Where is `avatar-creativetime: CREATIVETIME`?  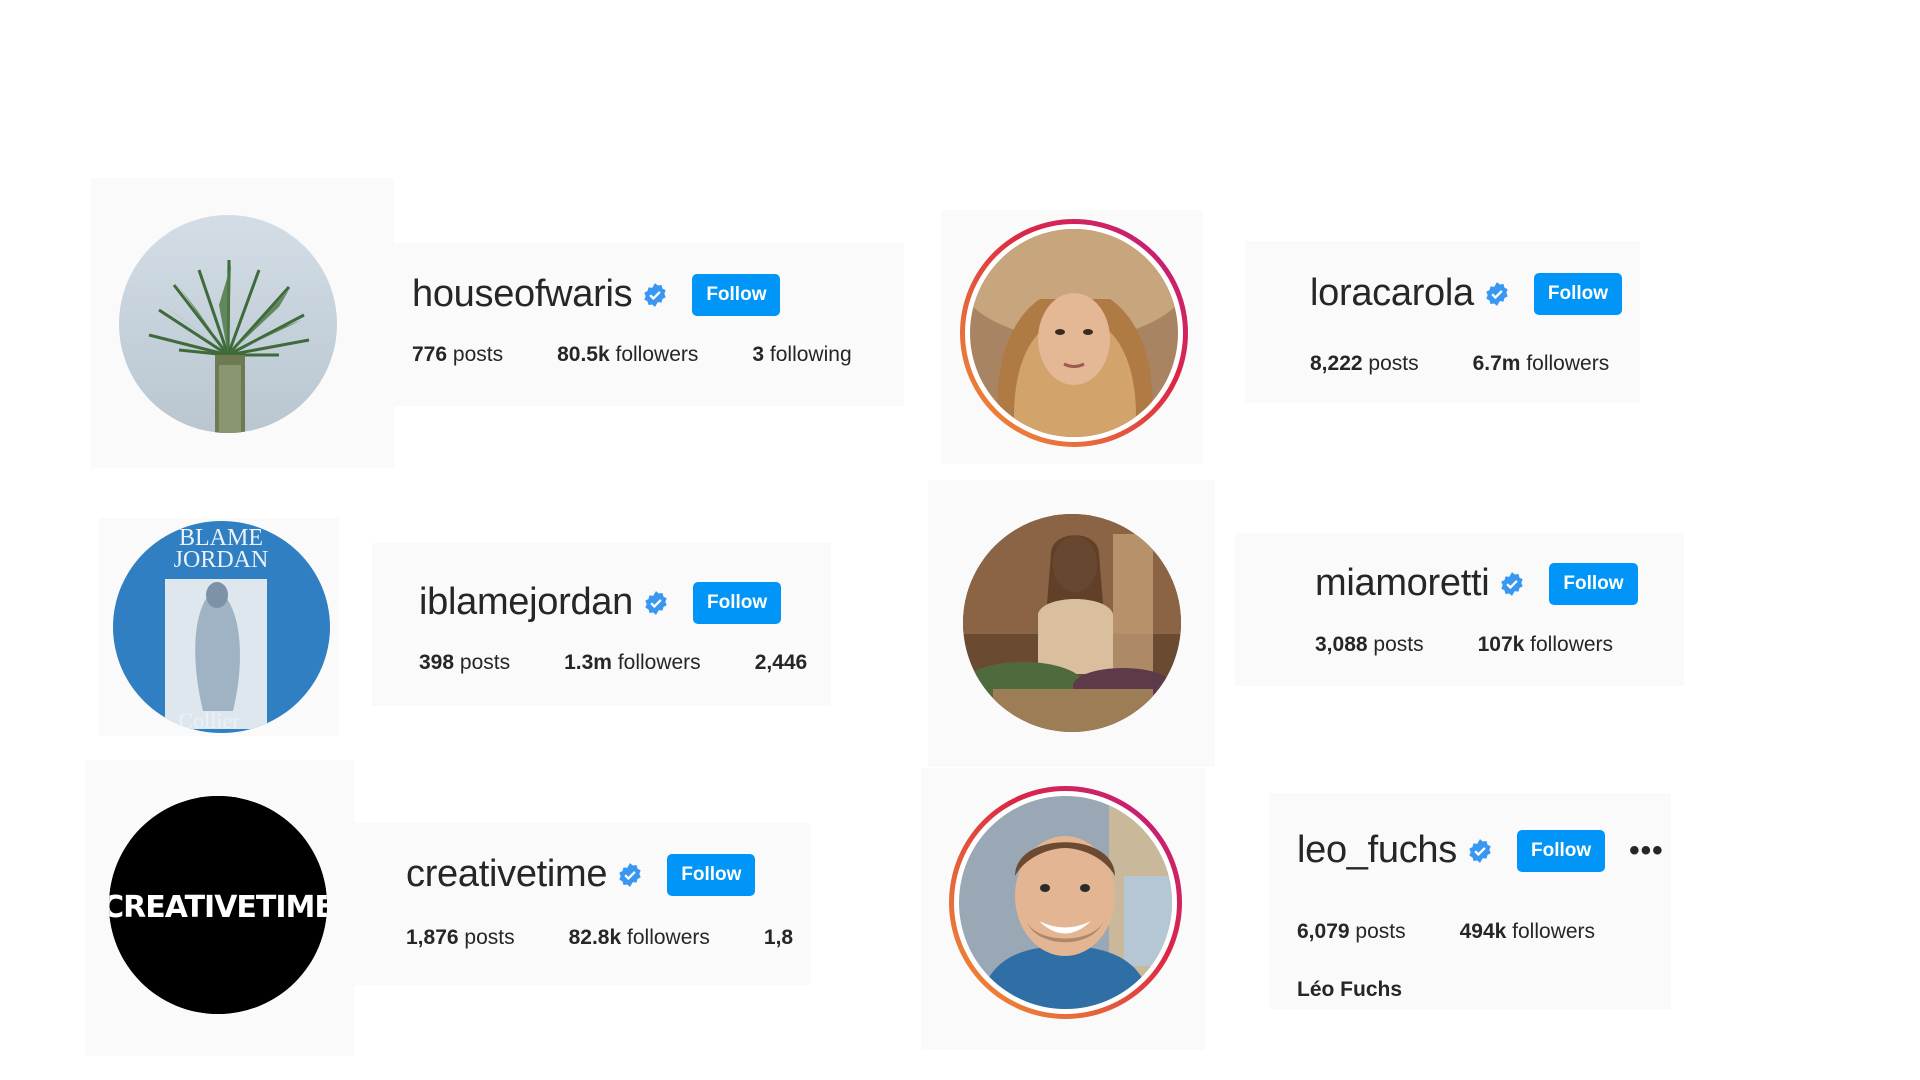 avatar-creativetime: CREATIVETIME is located at coordinates (218, 905).